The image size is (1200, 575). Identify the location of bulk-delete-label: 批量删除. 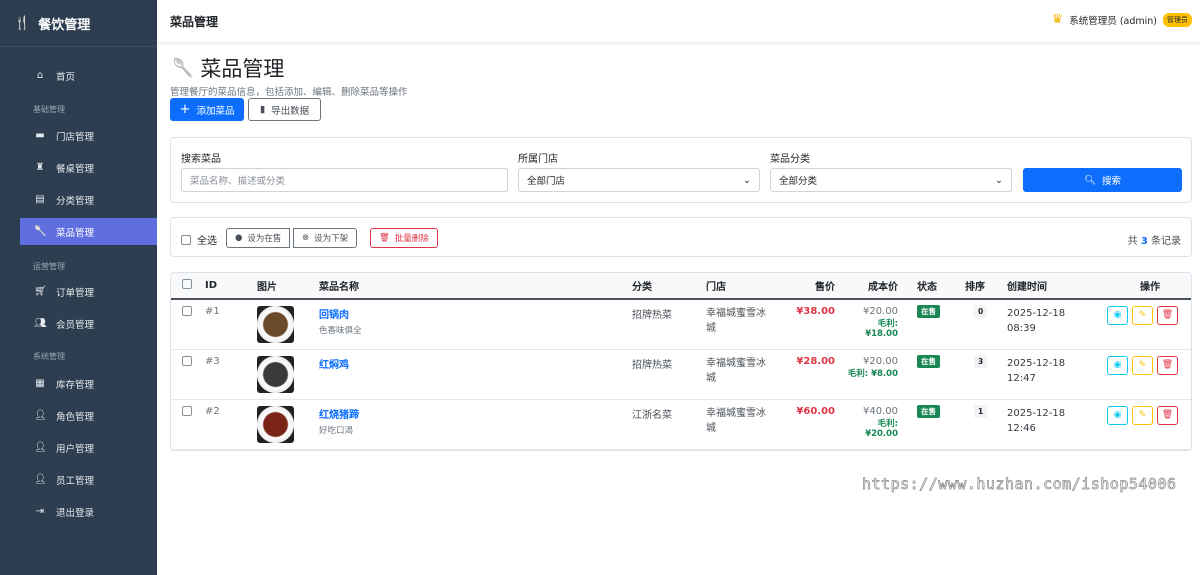
(411, 239).